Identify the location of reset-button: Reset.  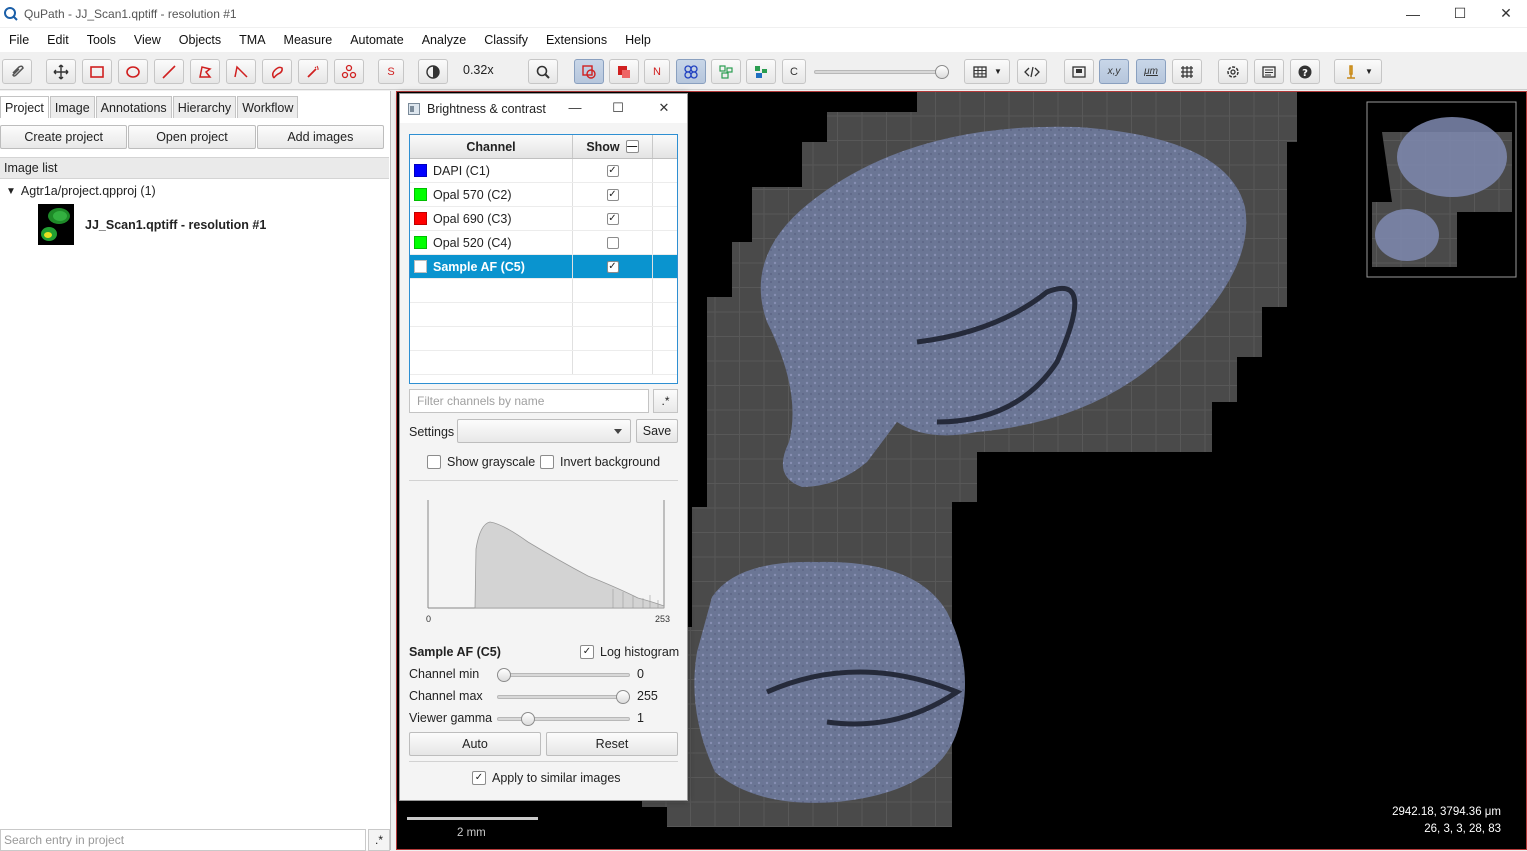
(612, 744).